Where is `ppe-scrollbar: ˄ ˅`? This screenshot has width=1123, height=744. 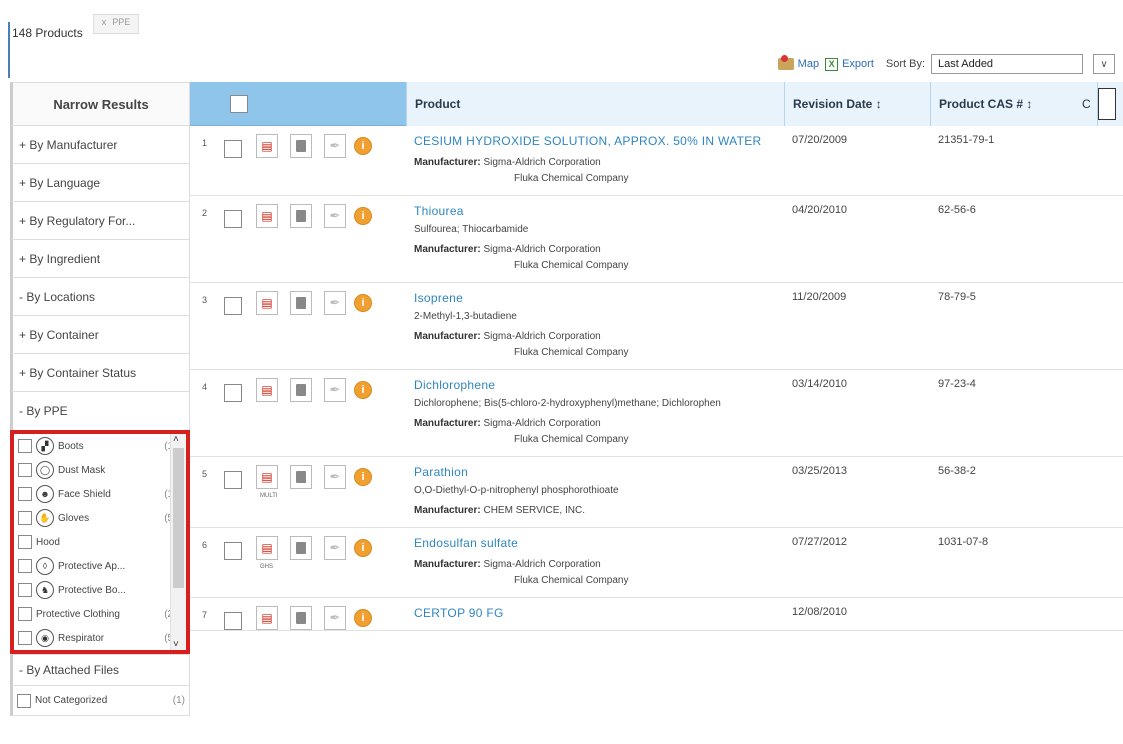
ppe-scrollbar: ˄ ˅ is located at coordinates (178, 542).